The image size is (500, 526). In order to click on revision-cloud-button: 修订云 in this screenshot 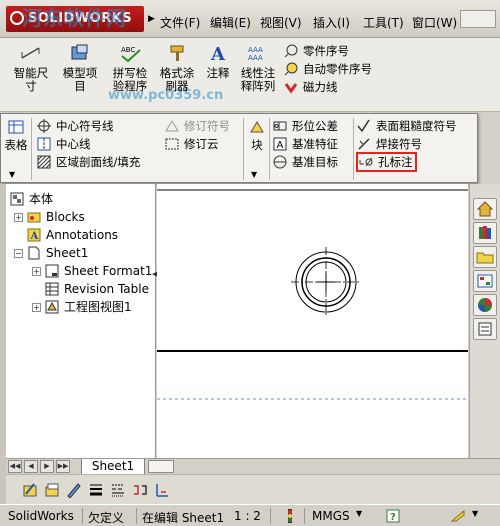, I will do `click(197, 144)`.